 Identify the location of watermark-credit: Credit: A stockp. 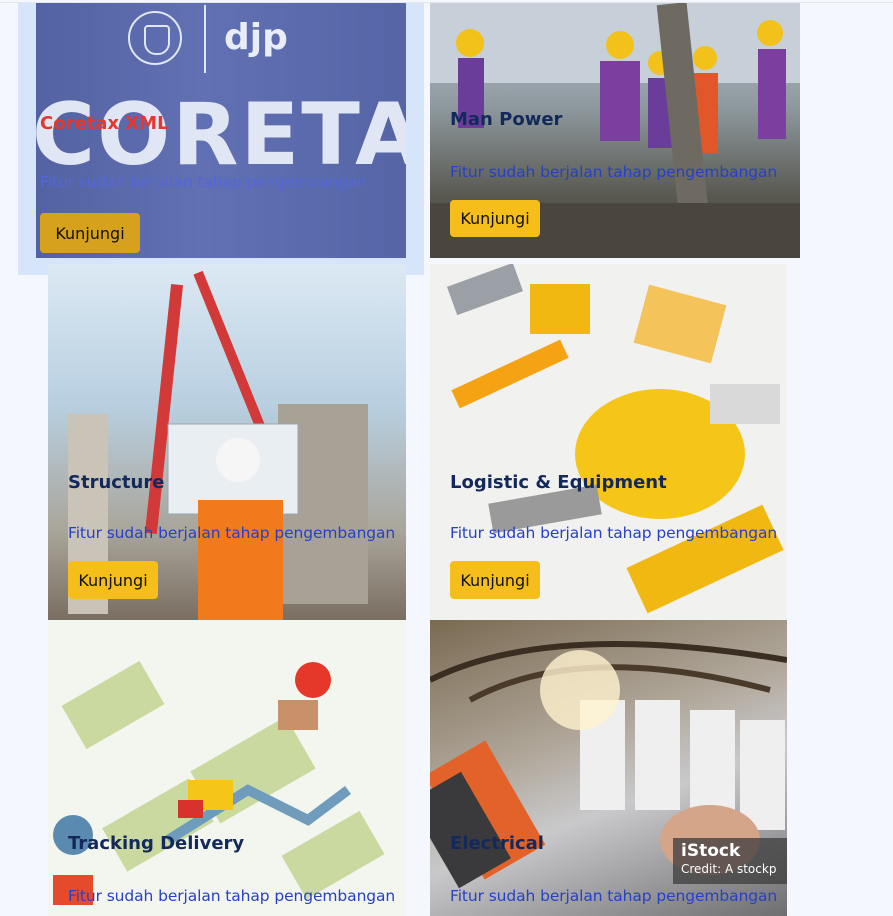
(729, 869).